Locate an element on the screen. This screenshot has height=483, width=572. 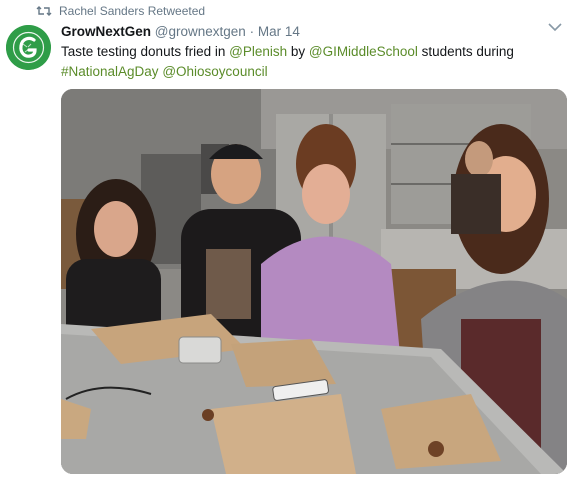
text-segment: students during is located at coordinates (465, 51).